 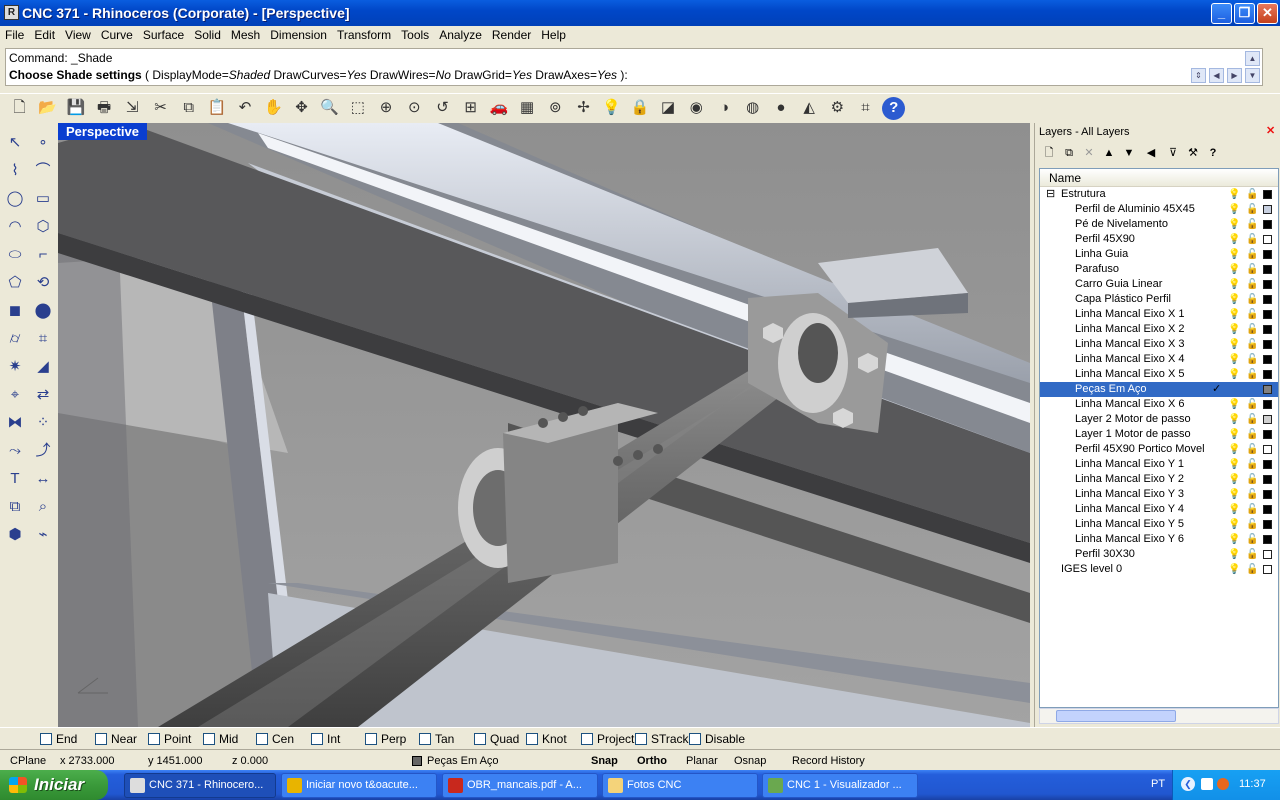 I want to click on osnap-perp: Perp, so click(x=385, y=739).